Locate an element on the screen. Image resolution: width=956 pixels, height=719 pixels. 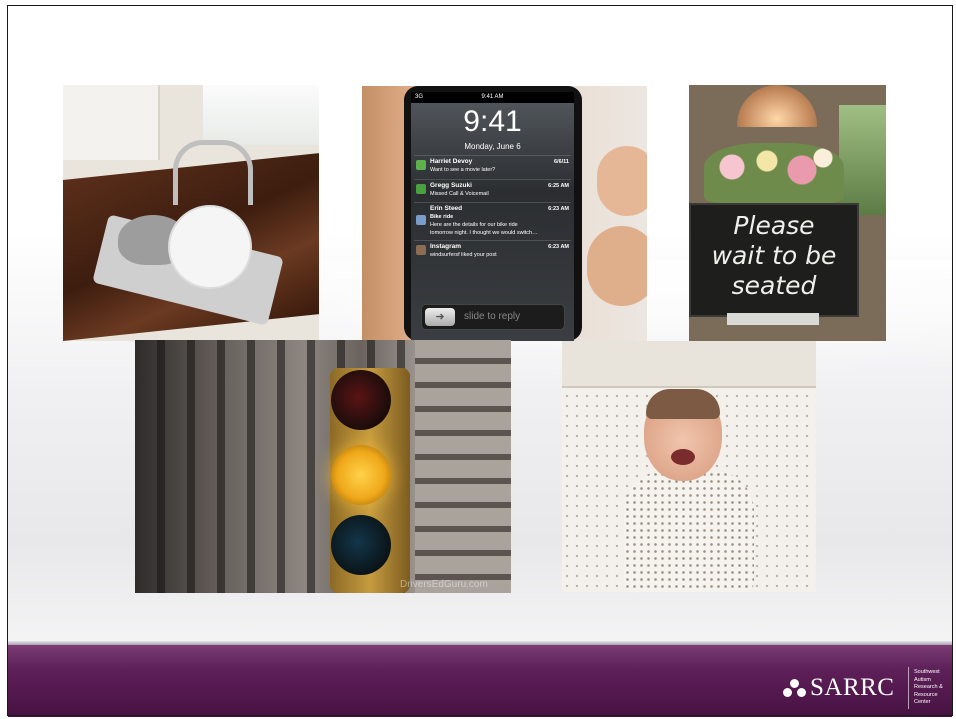
status-bar: 3G 9:41 AM is located at coordinates (492, 97).